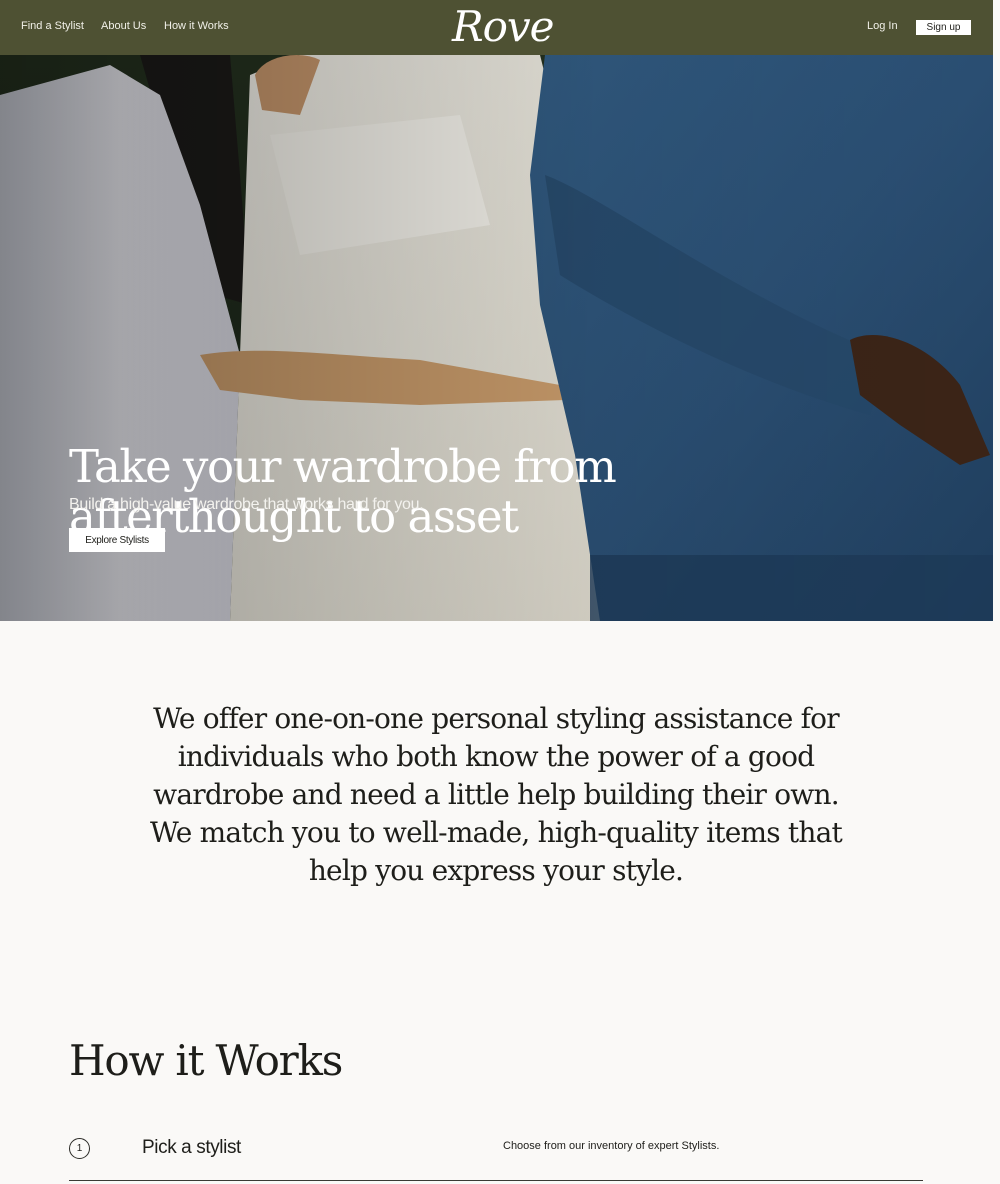 This screenshot has height=1184, width=1000. Describe the element at coordinates (343, 466) in the screenshot. I see `hero-heading-line1: Take your wardrobe from` at that location.